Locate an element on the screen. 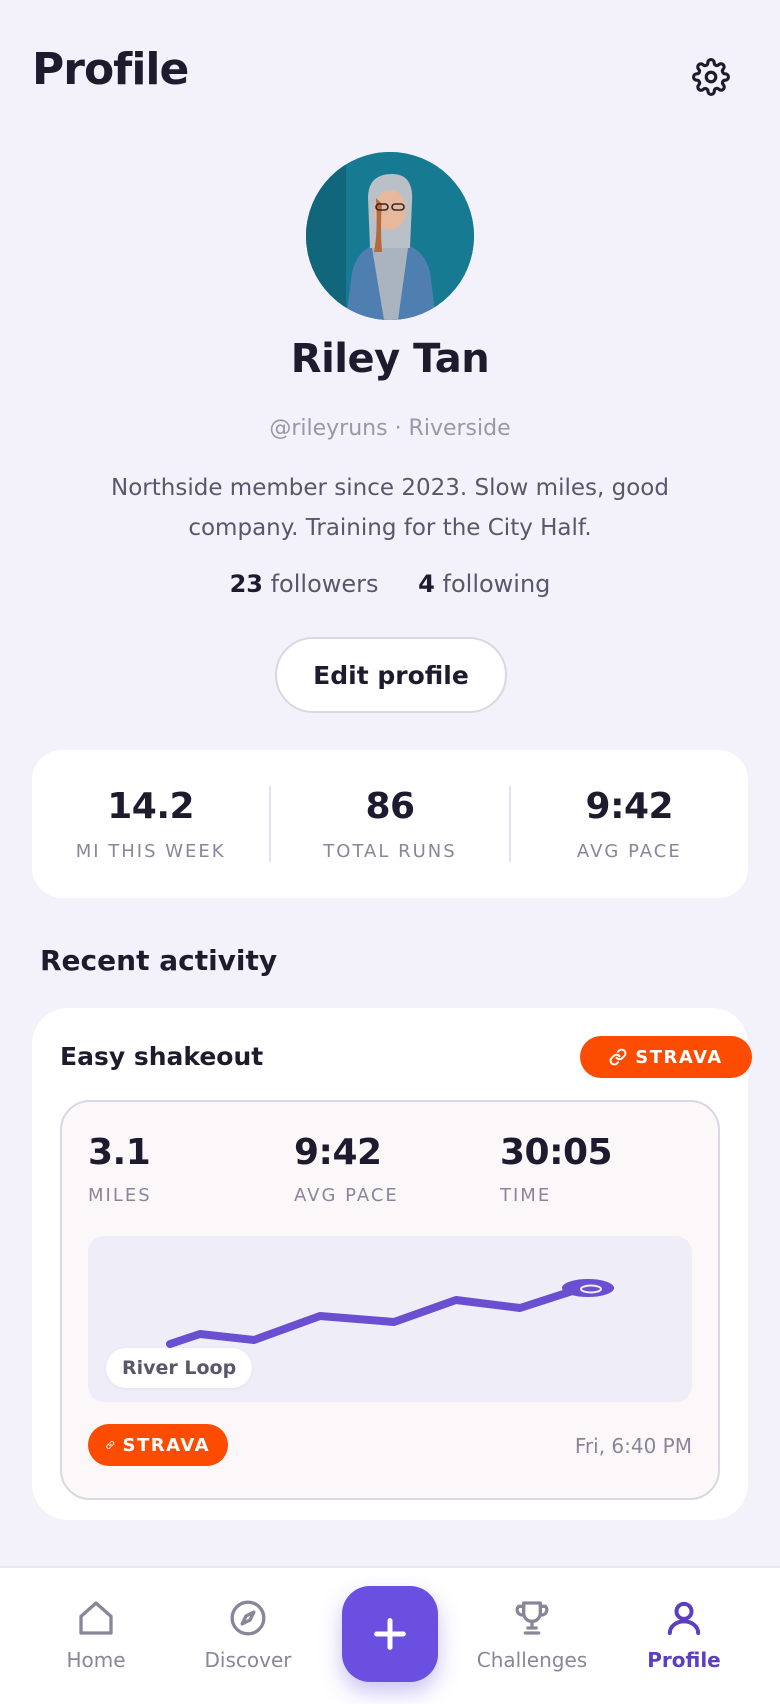  following-link: 4 following is located at coordinates (484, 584).